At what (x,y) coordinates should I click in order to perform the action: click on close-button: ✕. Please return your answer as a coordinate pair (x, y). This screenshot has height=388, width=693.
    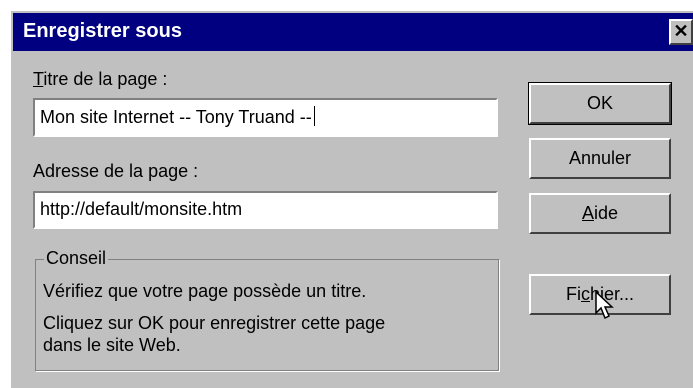
    Looking at the image, I should click on (681, 32).